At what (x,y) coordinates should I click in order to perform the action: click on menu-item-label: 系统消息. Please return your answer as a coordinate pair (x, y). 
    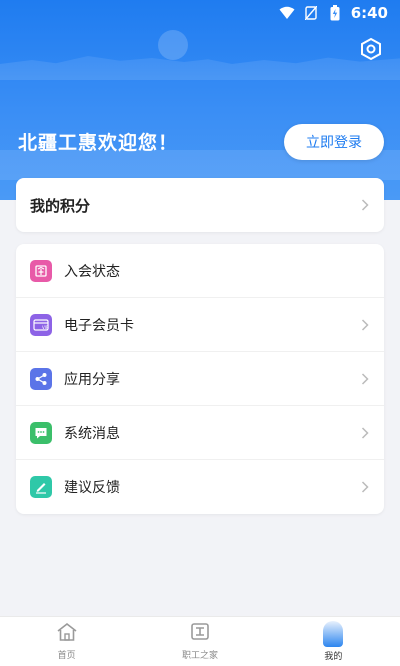
    Looking at the image, I should click on (92, 433).